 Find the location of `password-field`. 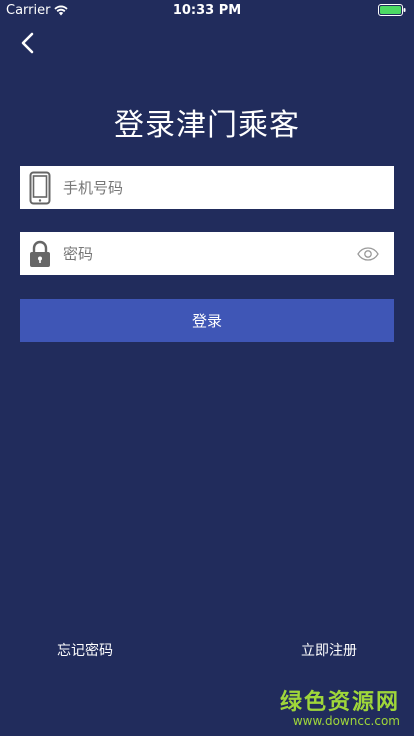

password-field is located at coordinates (207, 253).